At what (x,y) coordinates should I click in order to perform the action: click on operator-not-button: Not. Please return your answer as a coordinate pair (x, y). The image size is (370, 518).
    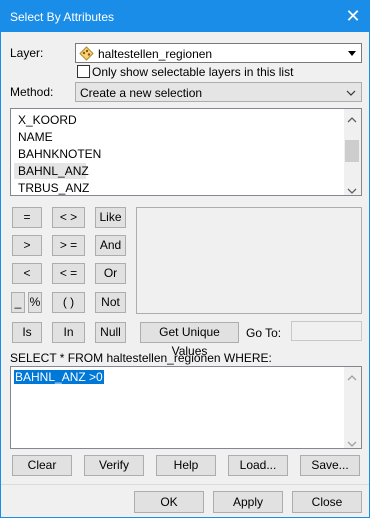
    Looking at the image, I should click on (110, 302).